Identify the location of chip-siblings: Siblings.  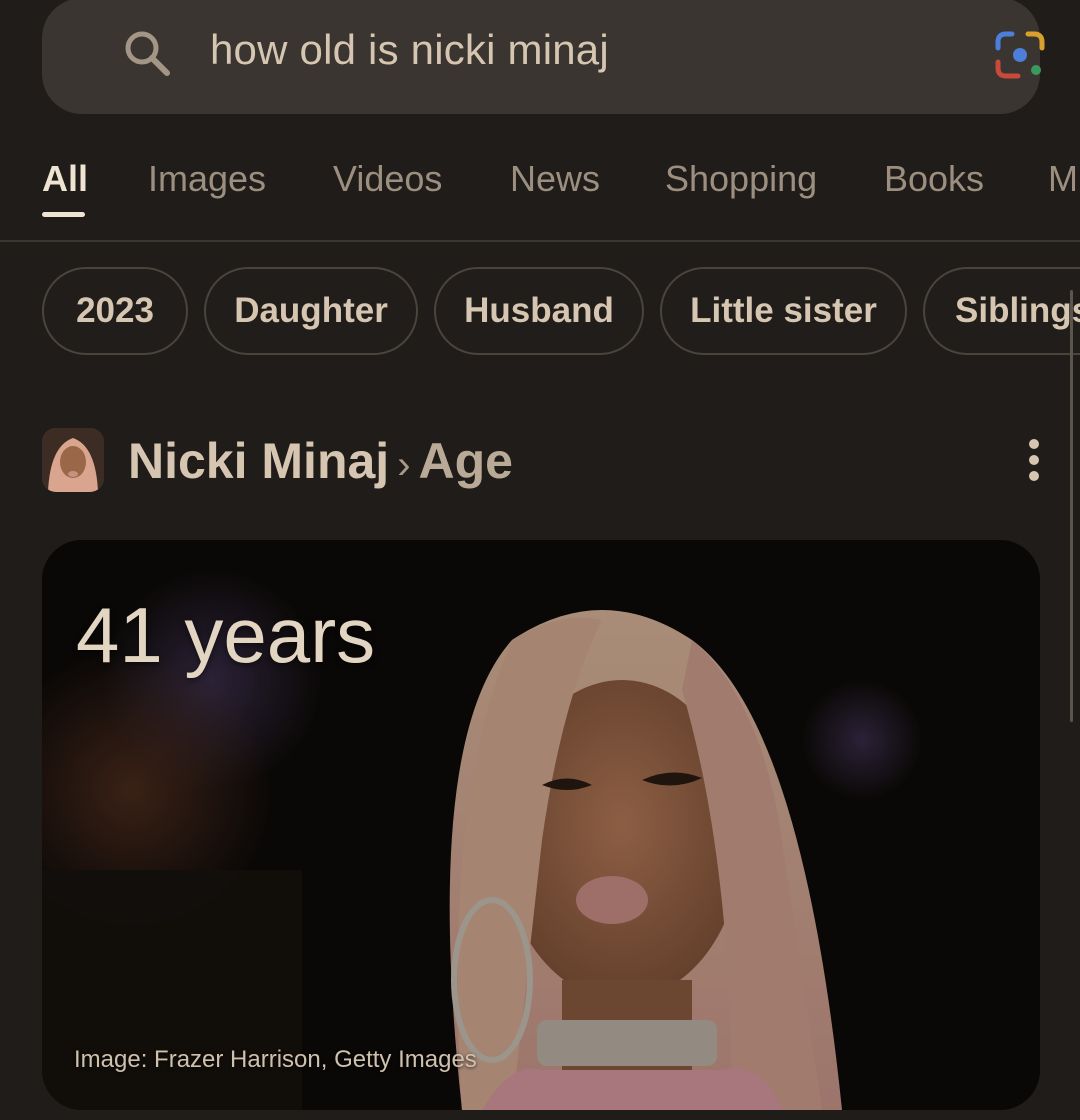
(1001, 311).